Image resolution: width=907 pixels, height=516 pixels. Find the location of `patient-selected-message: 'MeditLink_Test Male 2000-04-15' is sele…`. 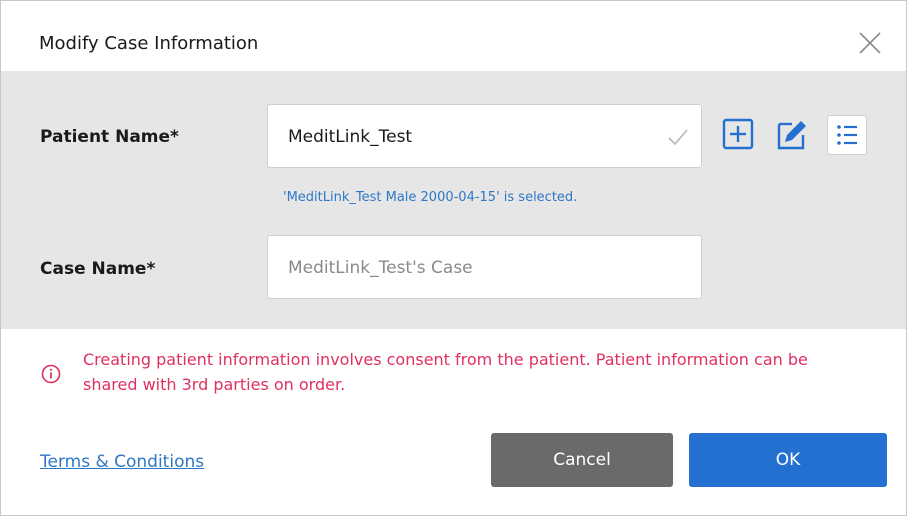

patient-selected-message: 'MeditLink_Test Male 2000-04-15' is sele… is located at coordinates (430, 197).